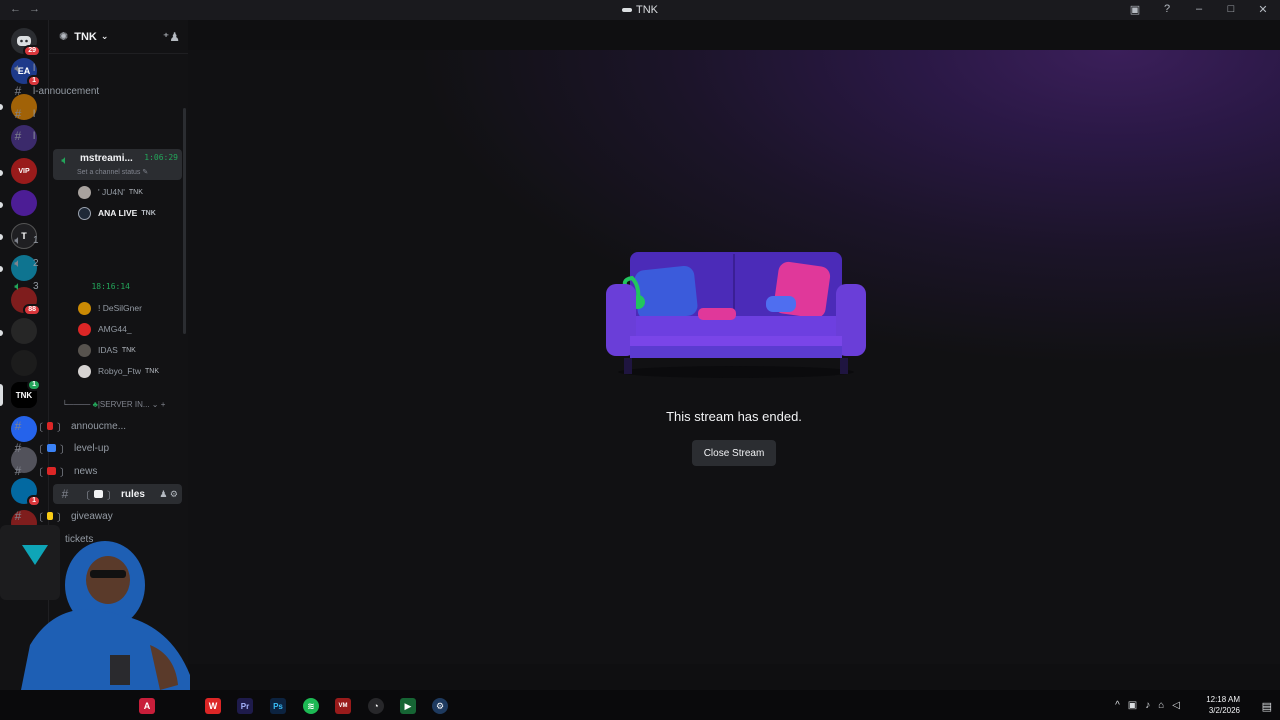 This screenshot has height=720, width=1280. I want to click on text-channel-selected: # 〔〕 rules ♟ ⚙, so click(117, 494).